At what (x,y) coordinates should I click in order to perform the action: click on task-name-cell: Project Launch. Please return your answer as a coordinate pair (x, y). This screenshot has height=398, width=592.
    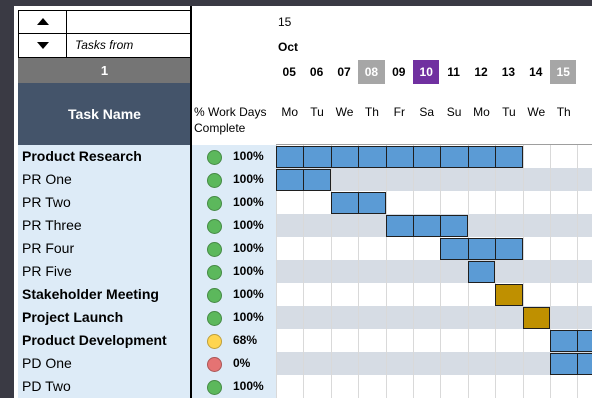
    Looking at the image, I should click on (104, 317).